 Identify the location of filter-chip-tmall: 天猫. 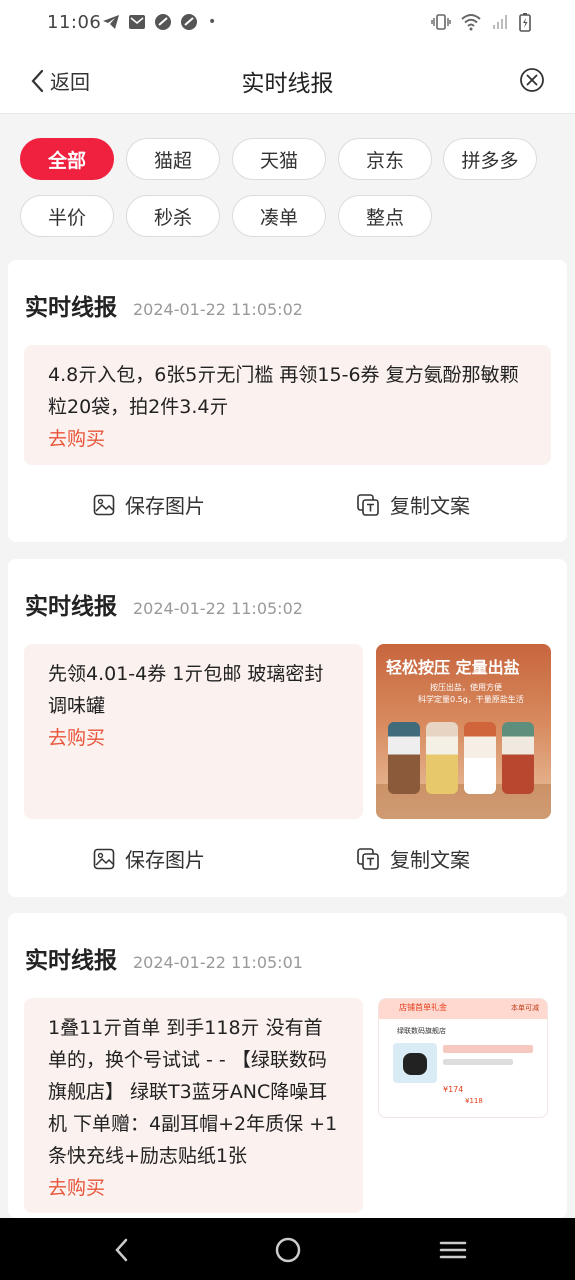
(279, 159).